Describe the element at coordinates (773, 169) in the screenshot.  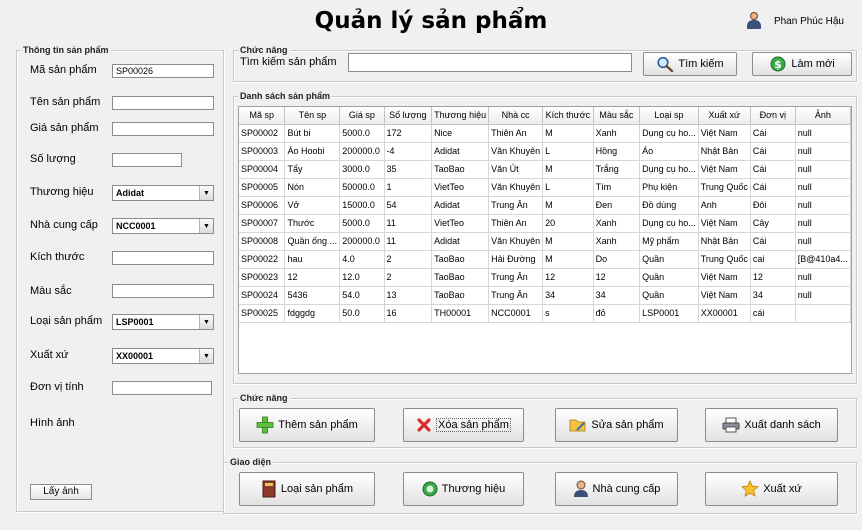
I see `table-cell: Cái` at that location.